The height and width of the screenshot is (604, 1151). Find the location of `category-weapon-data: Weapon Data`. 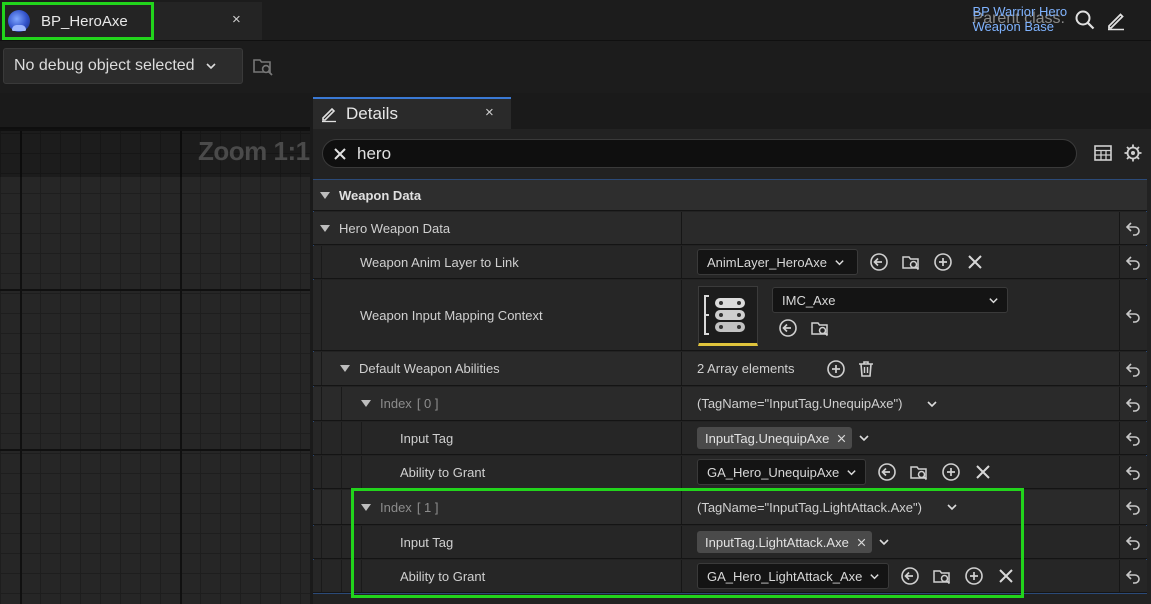

category-weapon-data: Weapon Data is located at coordinates (730, 195).